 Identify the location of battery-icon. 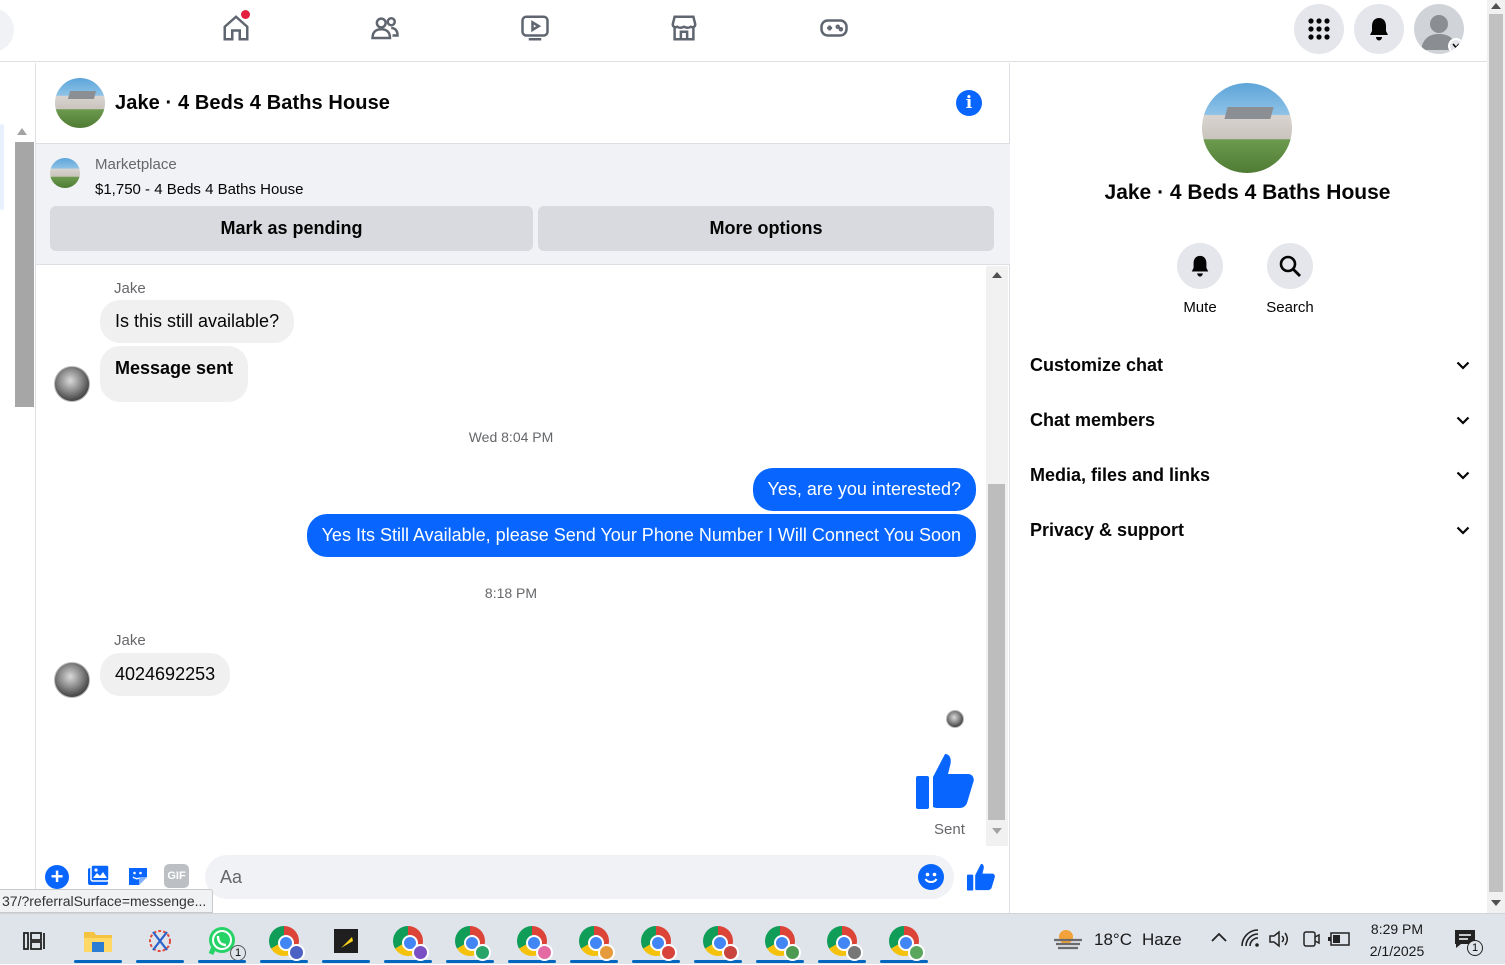
(1340, 941).